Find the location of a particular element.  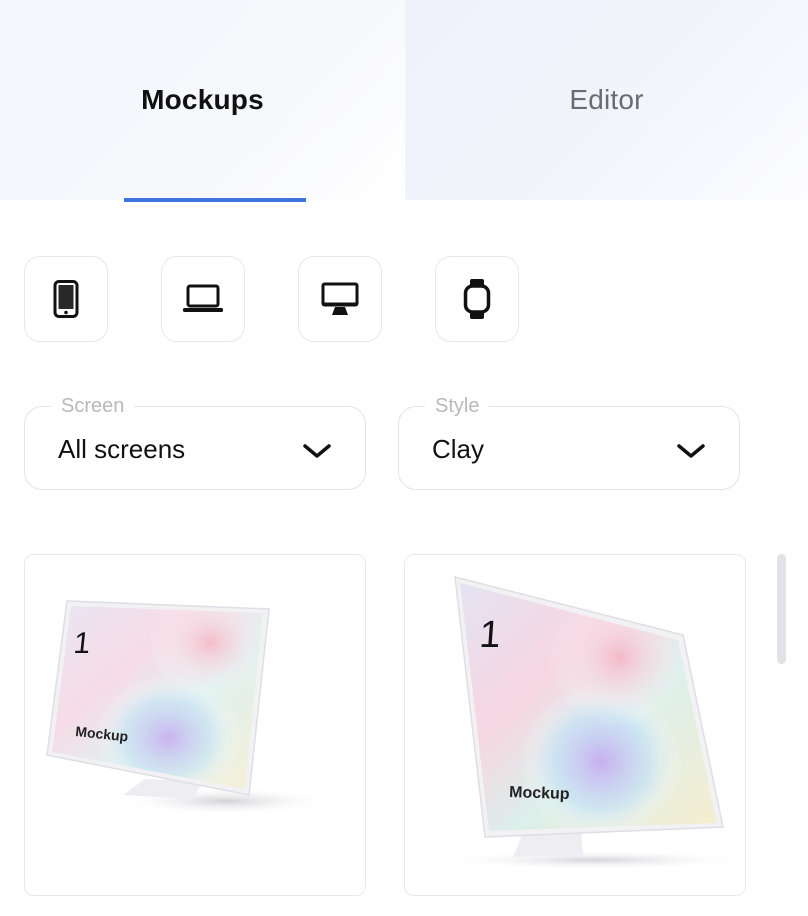

screen-select: Screen All screens is located at coordinates (195, 441).